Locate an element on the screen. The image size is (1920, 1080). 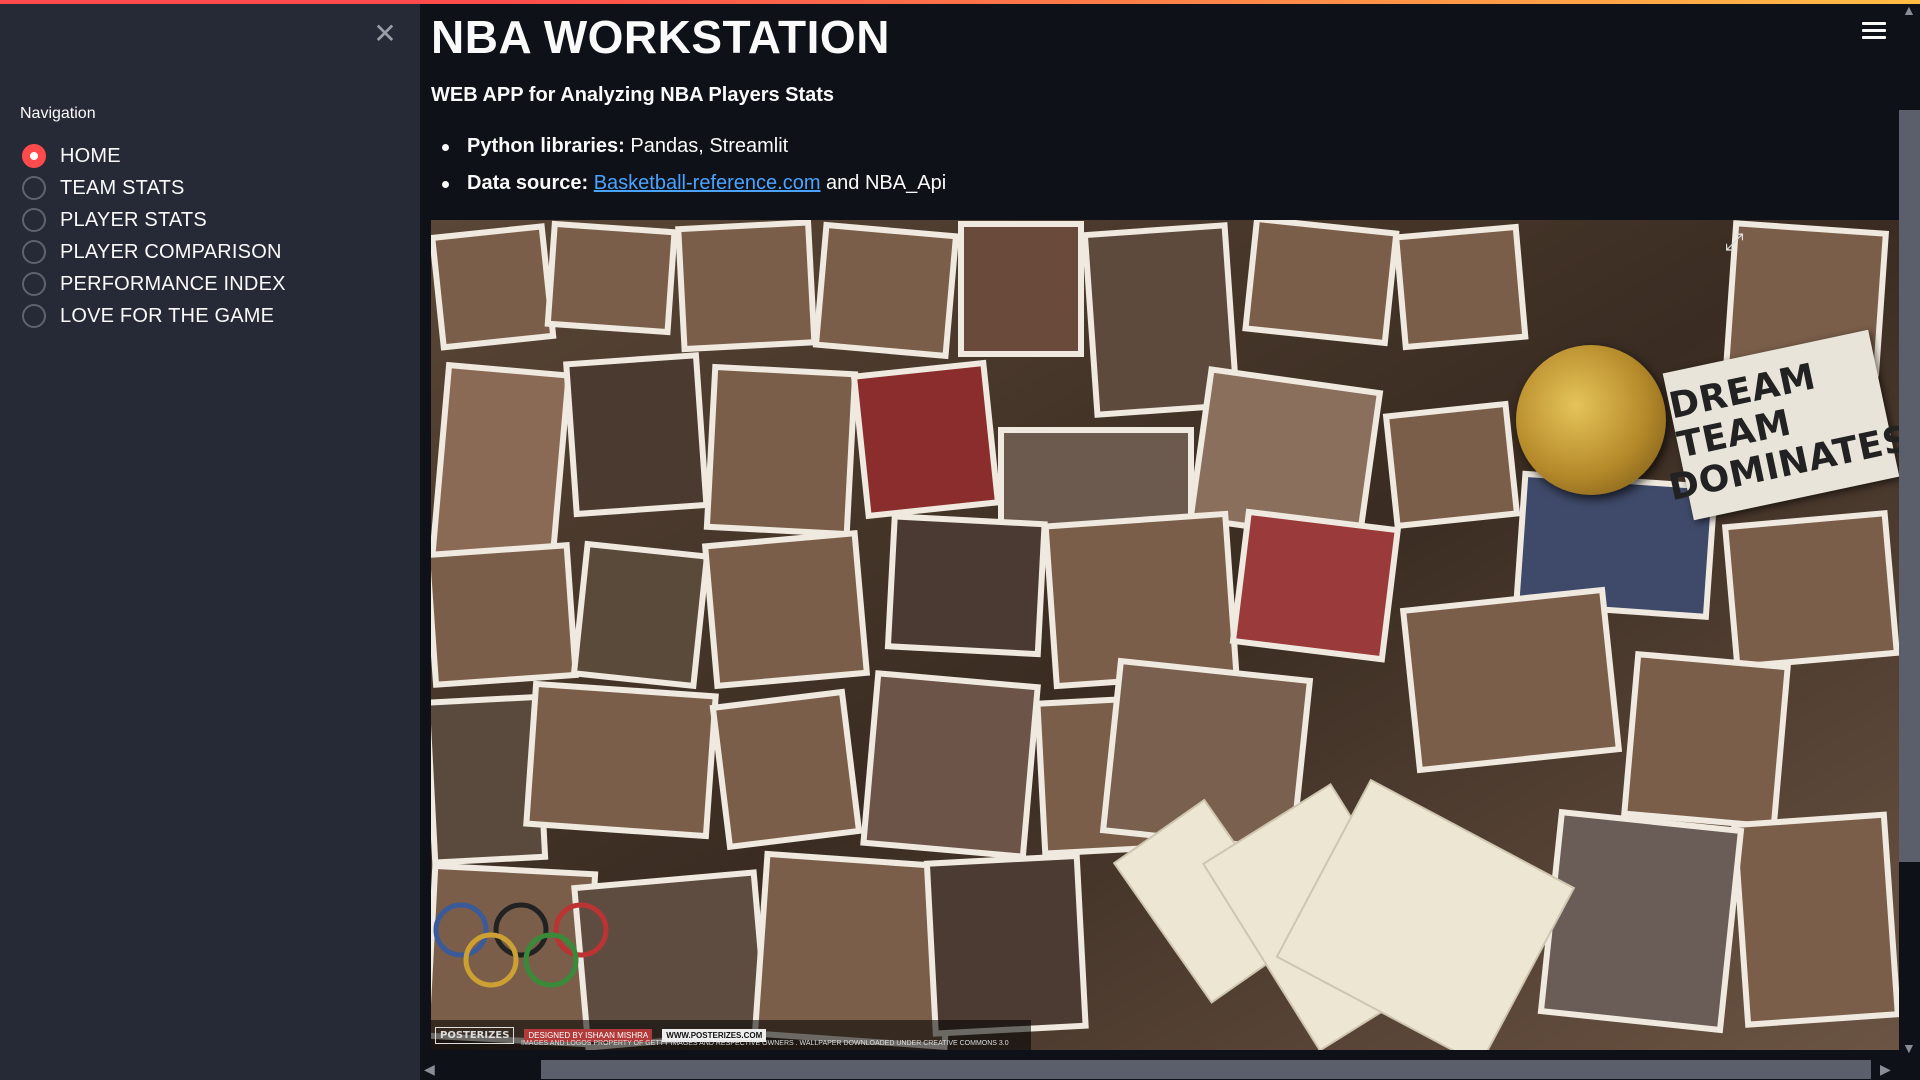
nav-item-label: TEAM STATS is located at coordinates (122, 187).